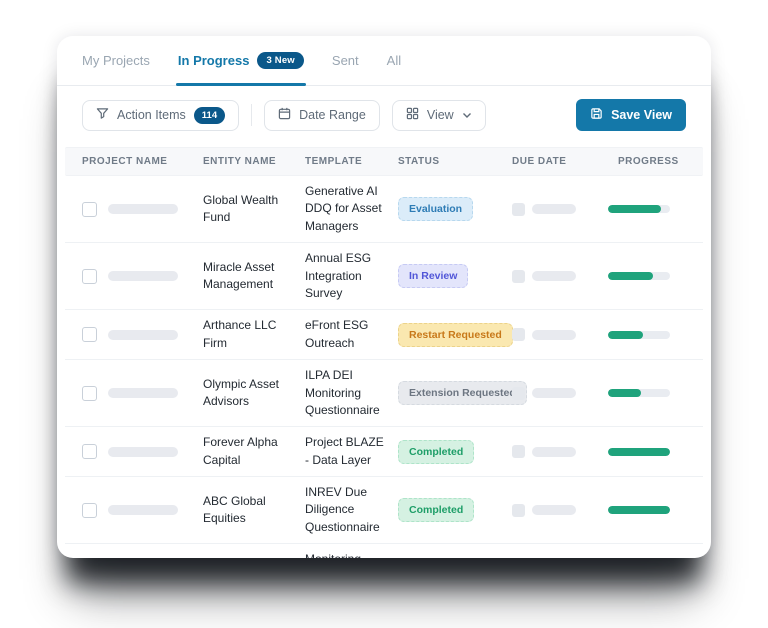 Image resolution: width=768 pixels, height=628 pixels. I want to click on tab-sent: Sent, so click(345, 60).